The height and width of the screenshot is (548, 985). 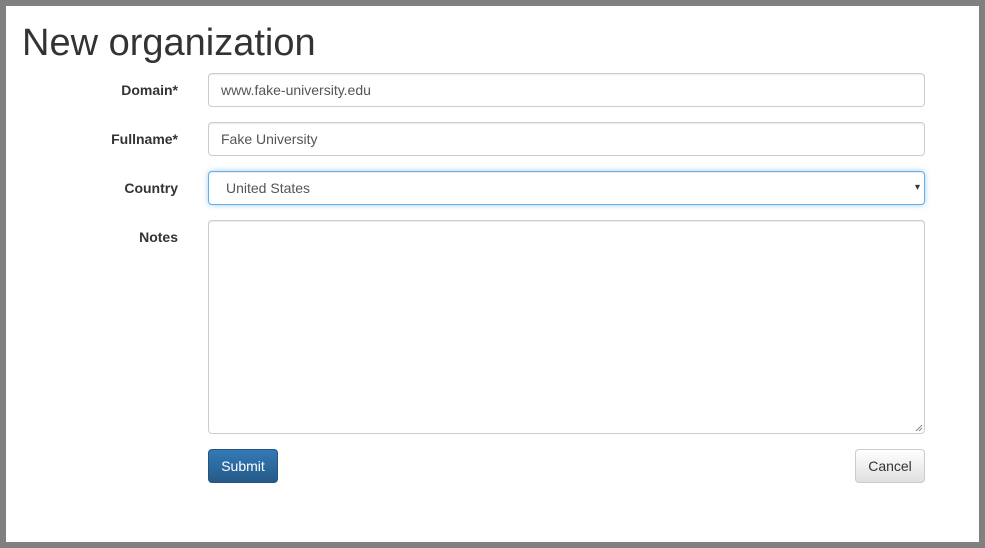 I want to click on fullname-label: Fullname*, so click(x=144, y=139).